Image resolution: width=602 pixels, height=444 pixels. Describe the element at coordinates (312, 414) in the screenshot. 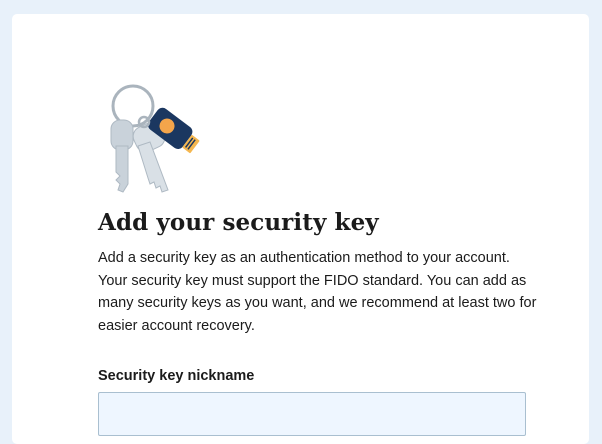

I see `nickname-input` at that location.